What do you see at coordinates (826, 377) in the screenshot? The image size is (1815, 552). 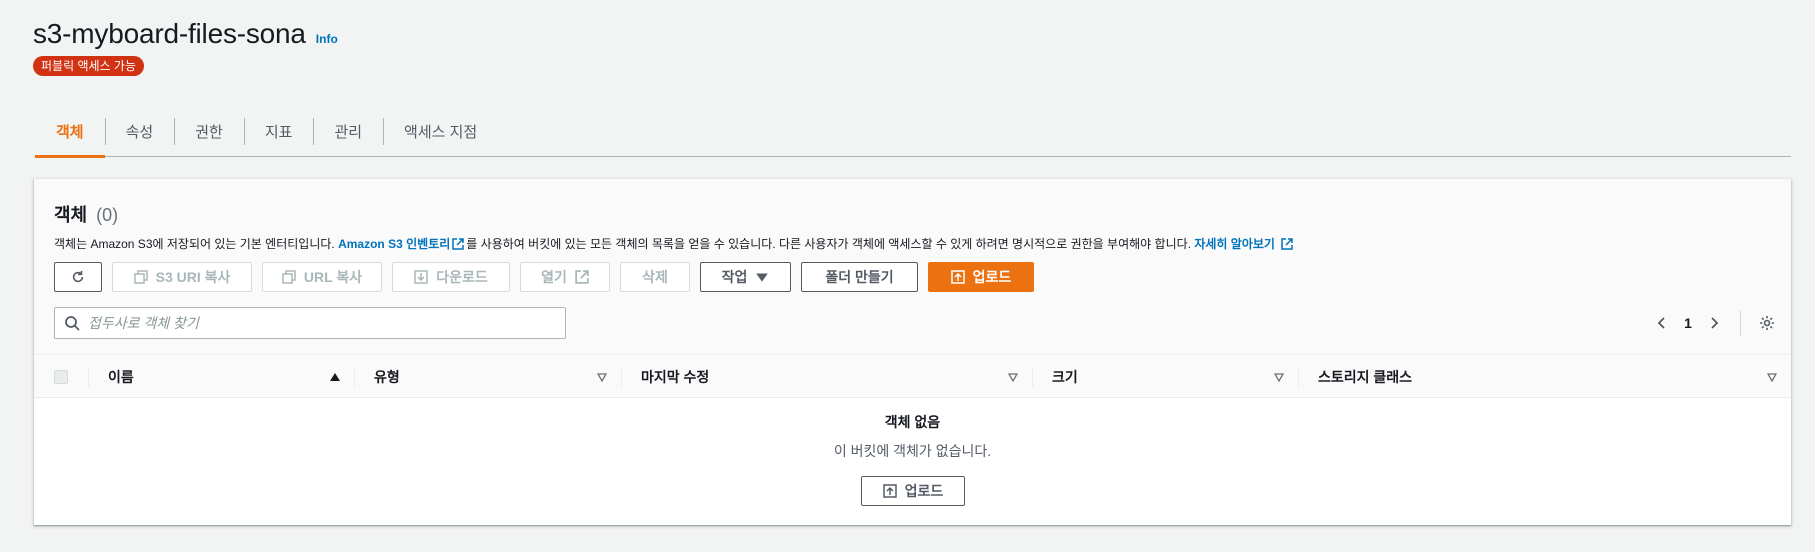 I see `column-last-modified: 마지막 수정` at bounding box center [826, 377].